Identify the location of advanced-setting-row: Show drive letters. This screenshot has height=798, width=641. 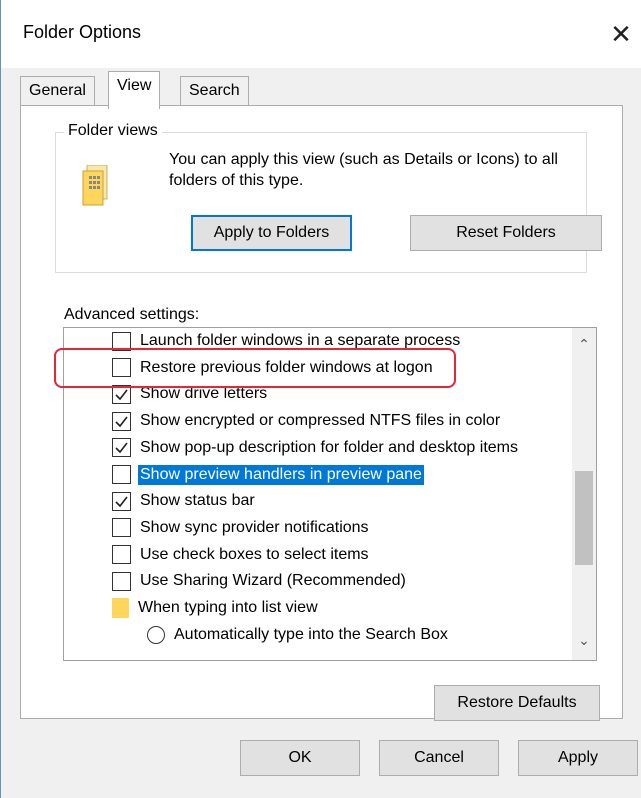
(190, 394).